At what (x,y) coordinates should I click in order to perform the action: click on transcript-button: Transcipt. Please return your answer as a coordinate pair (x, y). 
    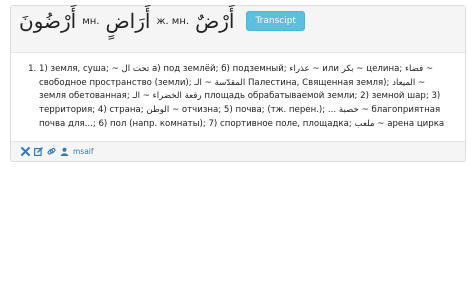
    Looking at the image, I should click on (275, 21).